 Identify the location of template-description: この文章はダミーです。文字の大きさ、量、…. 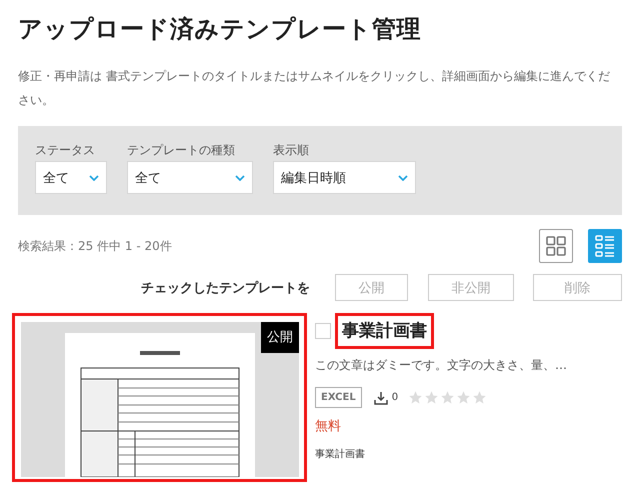
(441, 365).